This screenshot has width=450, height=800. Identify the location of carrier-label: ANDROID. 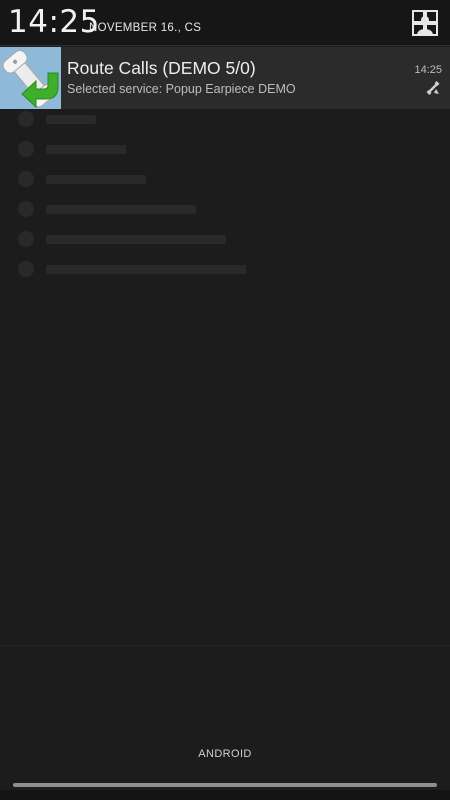
(225, 754).